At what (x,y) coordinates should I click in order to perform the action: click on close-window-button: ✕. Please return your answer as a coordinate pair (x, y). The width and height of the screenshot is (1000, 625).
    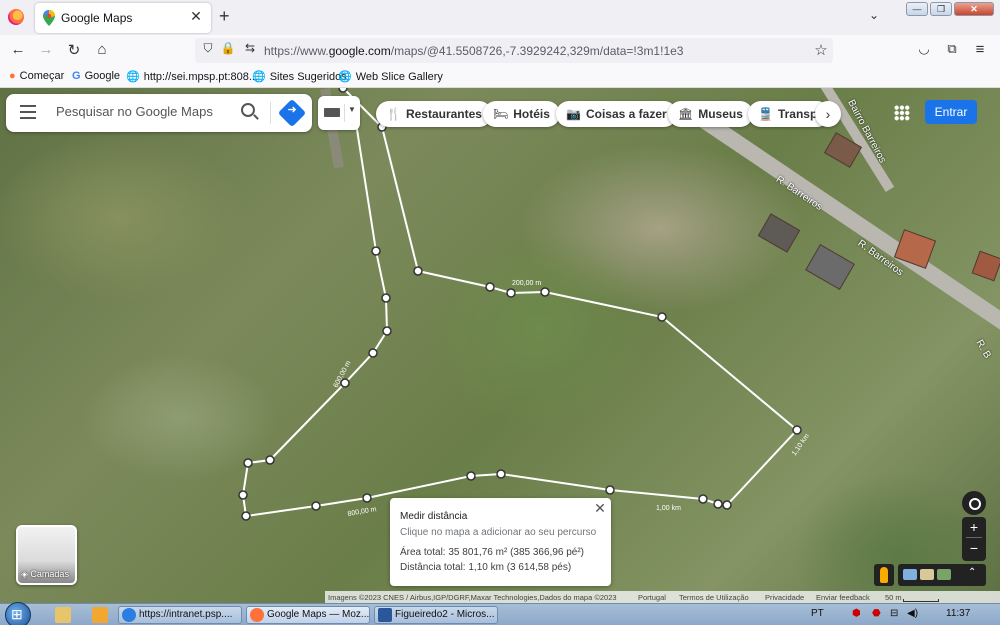
    Looking at the image, I should click on (974, 9).